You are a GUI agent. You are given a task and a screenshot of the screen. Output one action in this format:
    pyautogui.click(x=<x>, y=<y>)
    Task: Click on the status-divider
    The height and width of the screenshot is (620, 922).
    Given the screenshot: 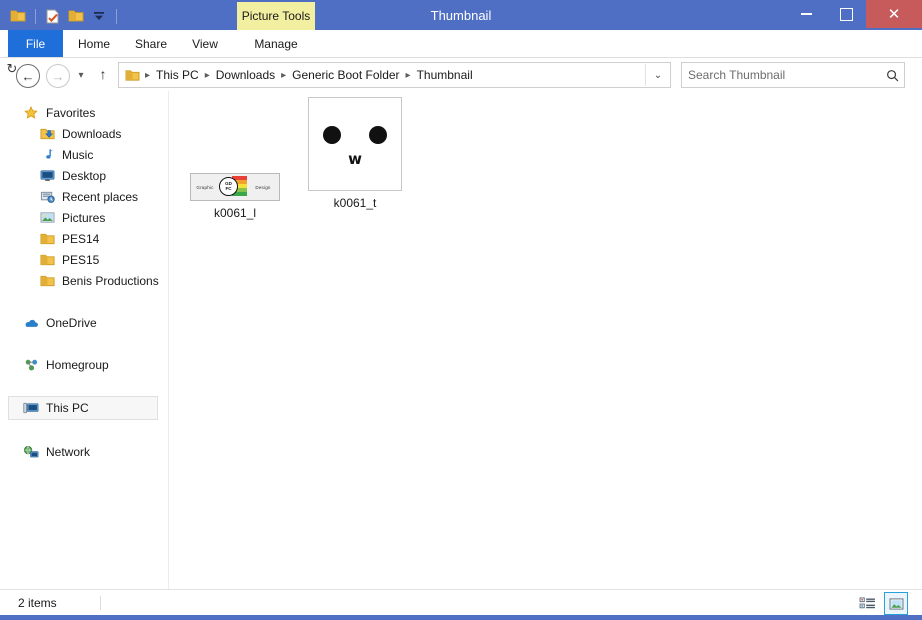 What is the action you would take?
    pyautogui.click(x=100, y=603)
    